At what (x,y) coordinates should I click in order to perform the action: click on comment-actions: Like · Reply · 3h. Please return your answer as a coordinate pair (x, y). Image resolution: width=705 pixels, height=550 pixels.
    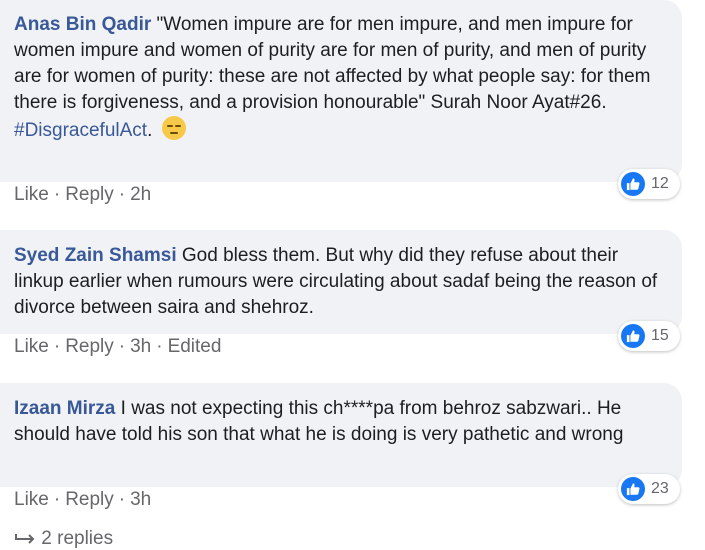
    Looking at the image, I should click on (83, 499).